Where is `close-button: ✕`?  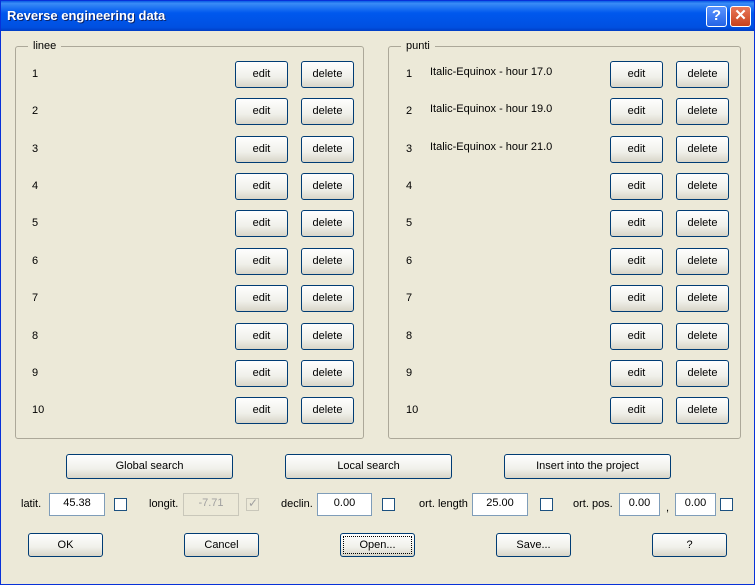
close-button: ✕ is located at coordinates (740, 16).